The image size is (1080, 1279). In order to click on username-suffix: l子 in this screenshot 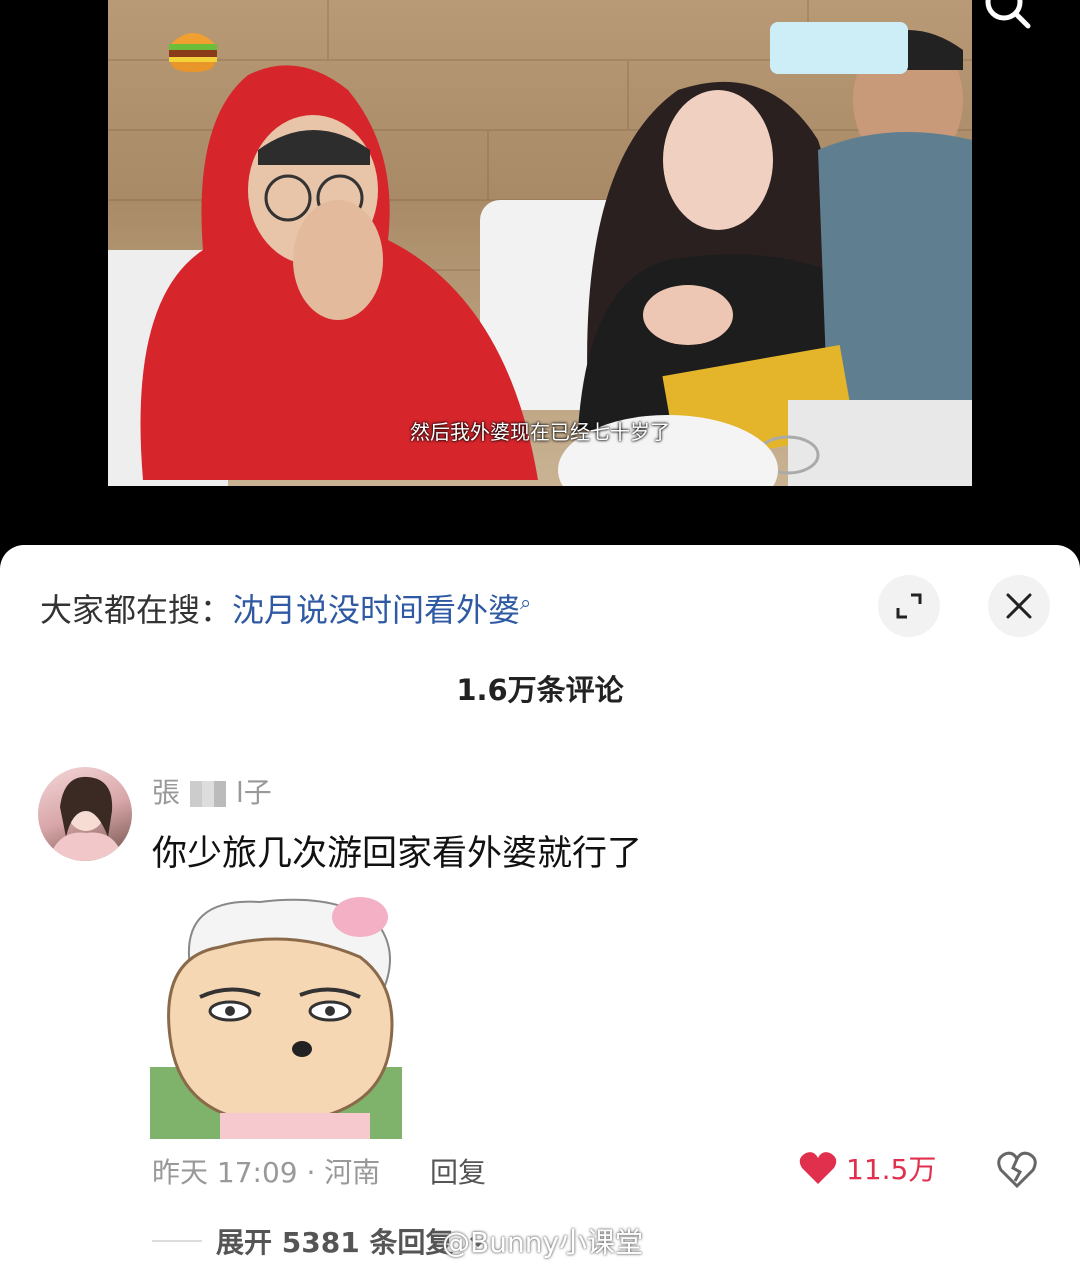, I will do `click(254, 792)`.